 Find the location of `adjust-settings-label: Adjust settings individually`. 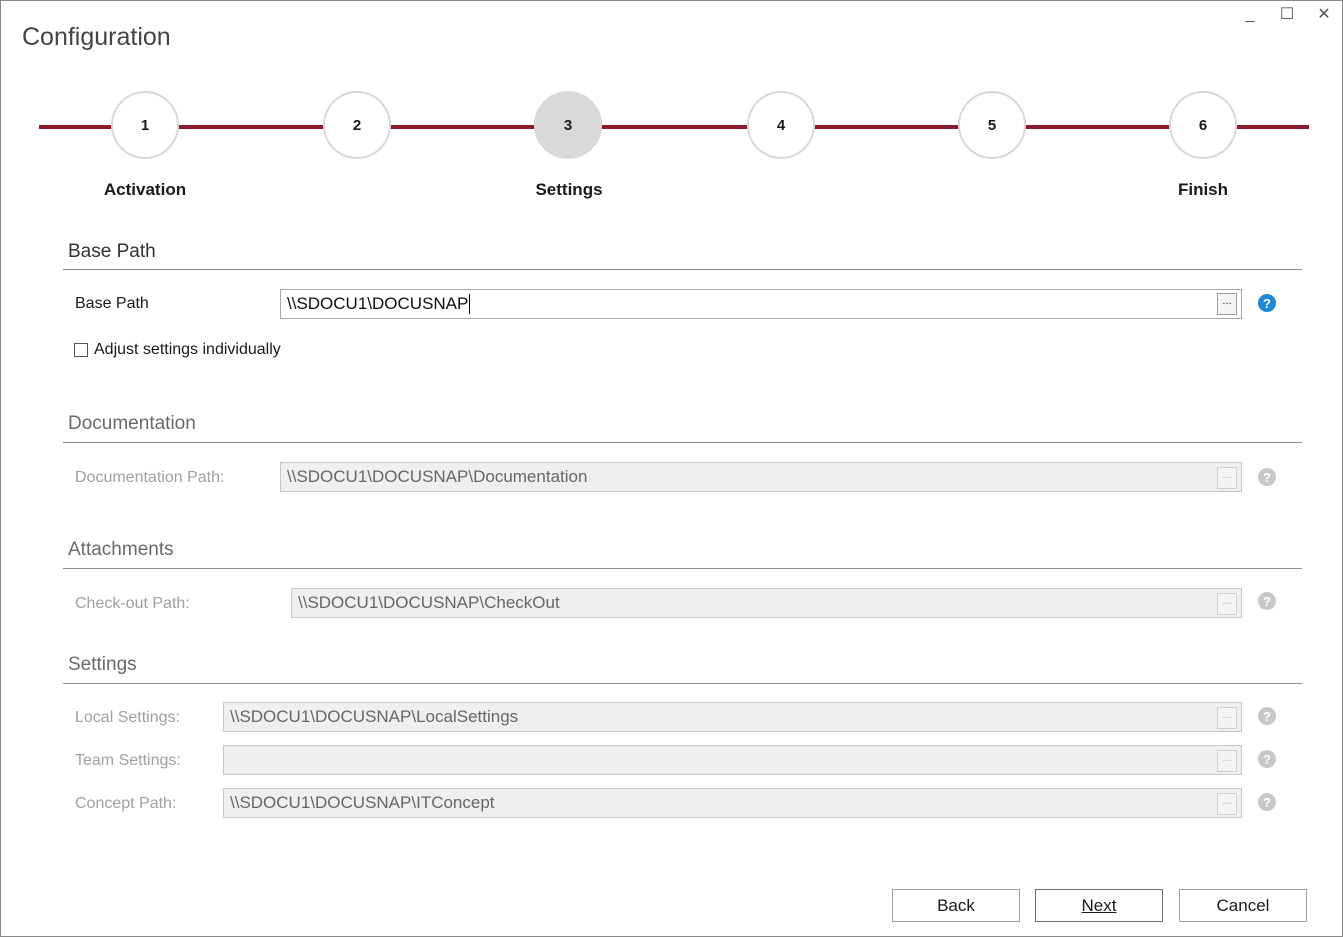

adjust-settings-label: Adjust settings individually is located at coordinates (187, 350).